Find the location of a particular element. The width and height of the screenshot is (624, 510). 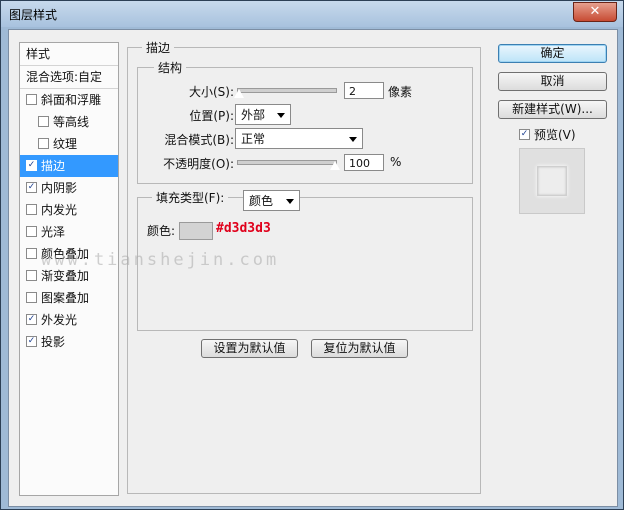

style-list-item-label: 纹理 is located at coordinates (65, 144).